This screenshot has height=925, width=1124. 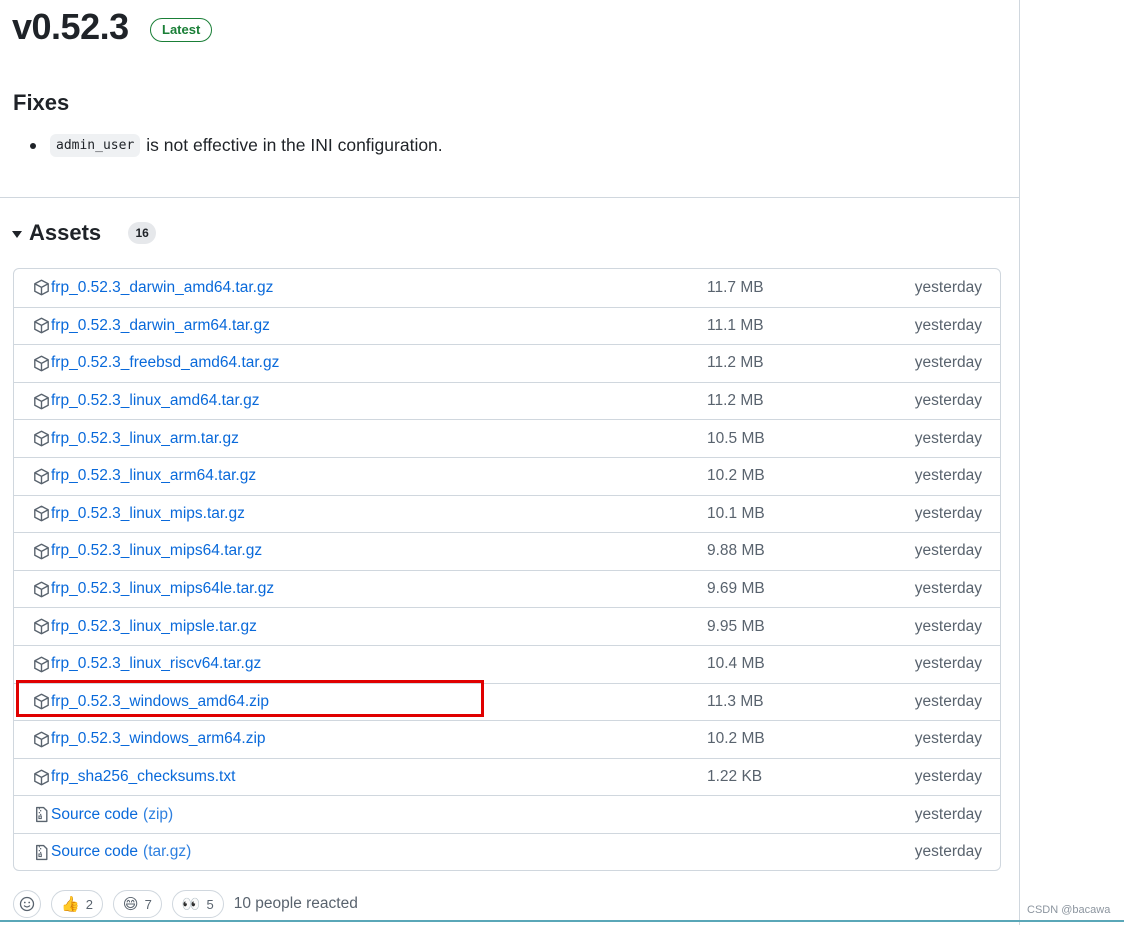 I want to click on asset-name: frp_0.52.3_darwin_arm64.tar.gz, so click(x=160, y=325).